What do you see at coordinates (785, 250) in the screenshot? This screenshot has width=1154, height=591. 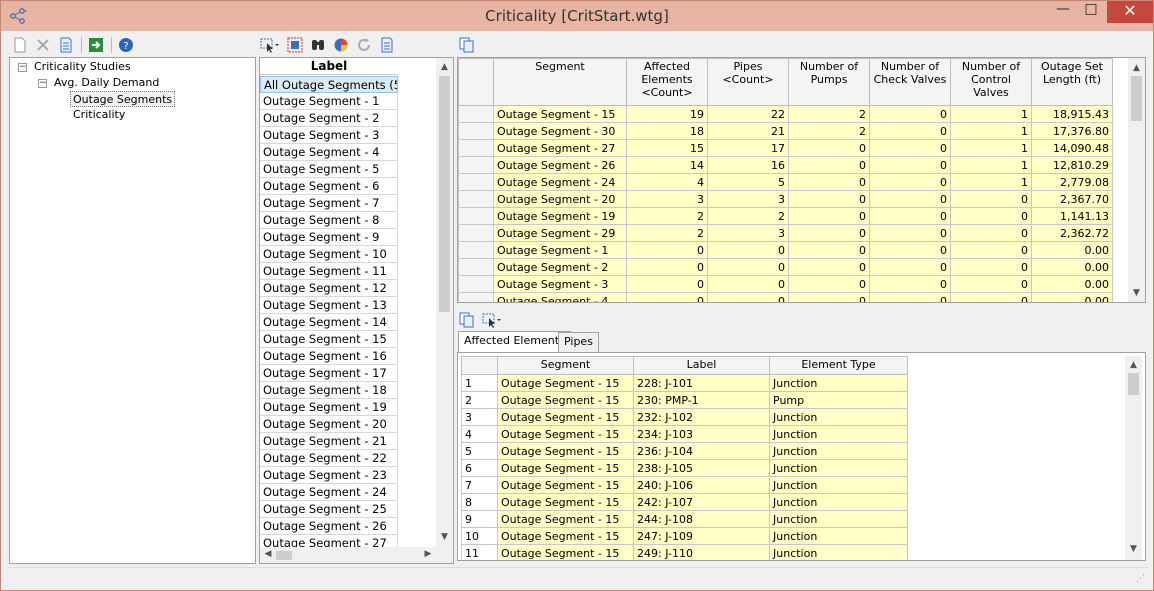 I see `table-row: Outage Segment - 1 0 0 0 0 0 0.00` at bounding box center [785, 250].